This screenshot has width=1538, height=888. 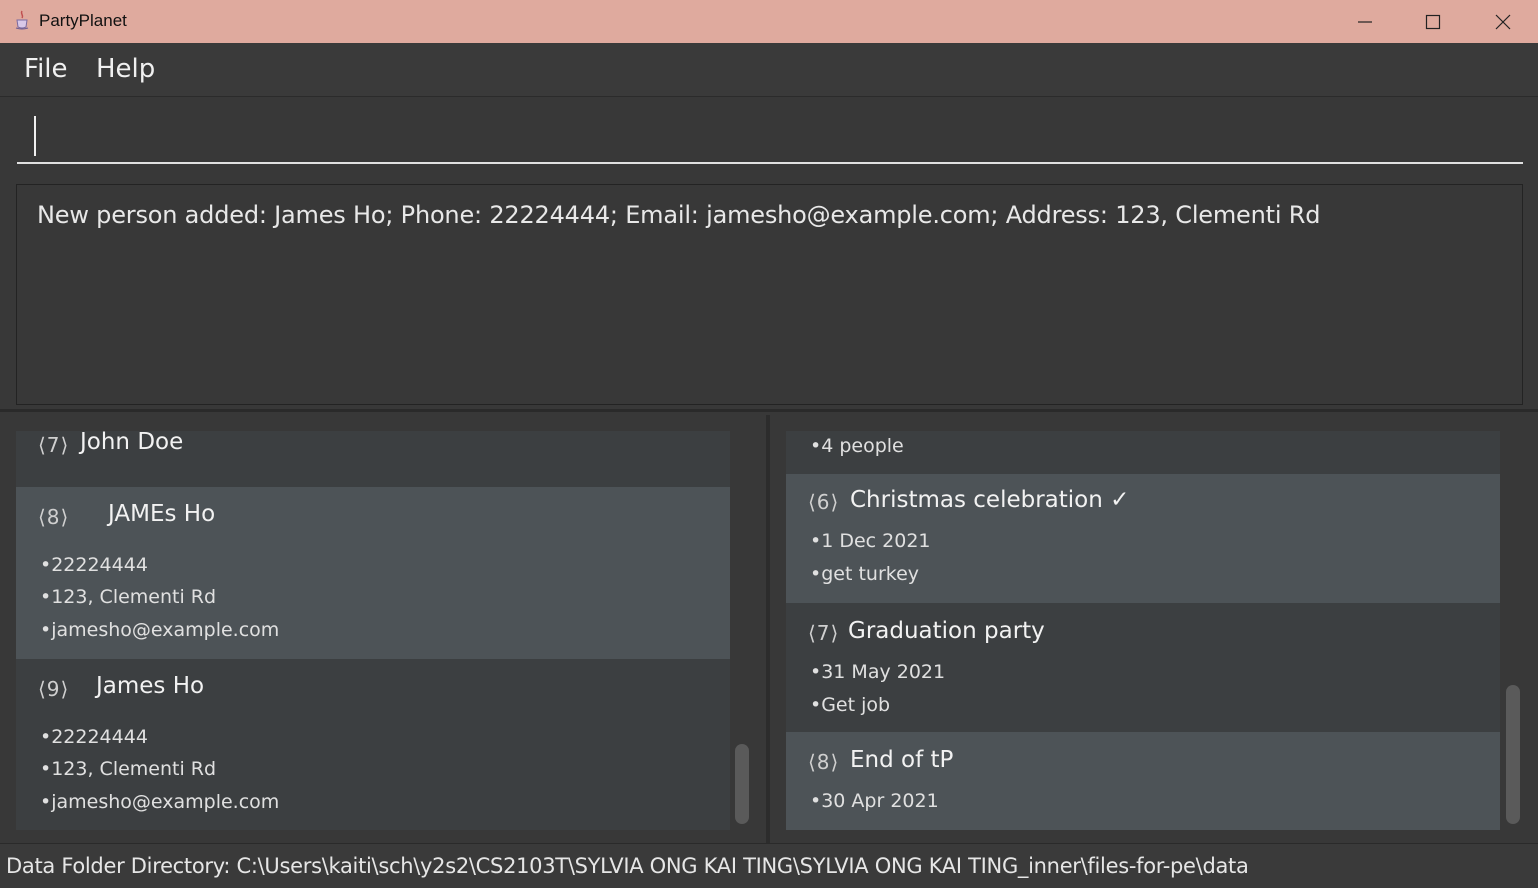 What do you see at coordinates (990, 500) in the screenshot?
I see `event-name: Christmas celebration ✓` at bounding box center [990, 500].